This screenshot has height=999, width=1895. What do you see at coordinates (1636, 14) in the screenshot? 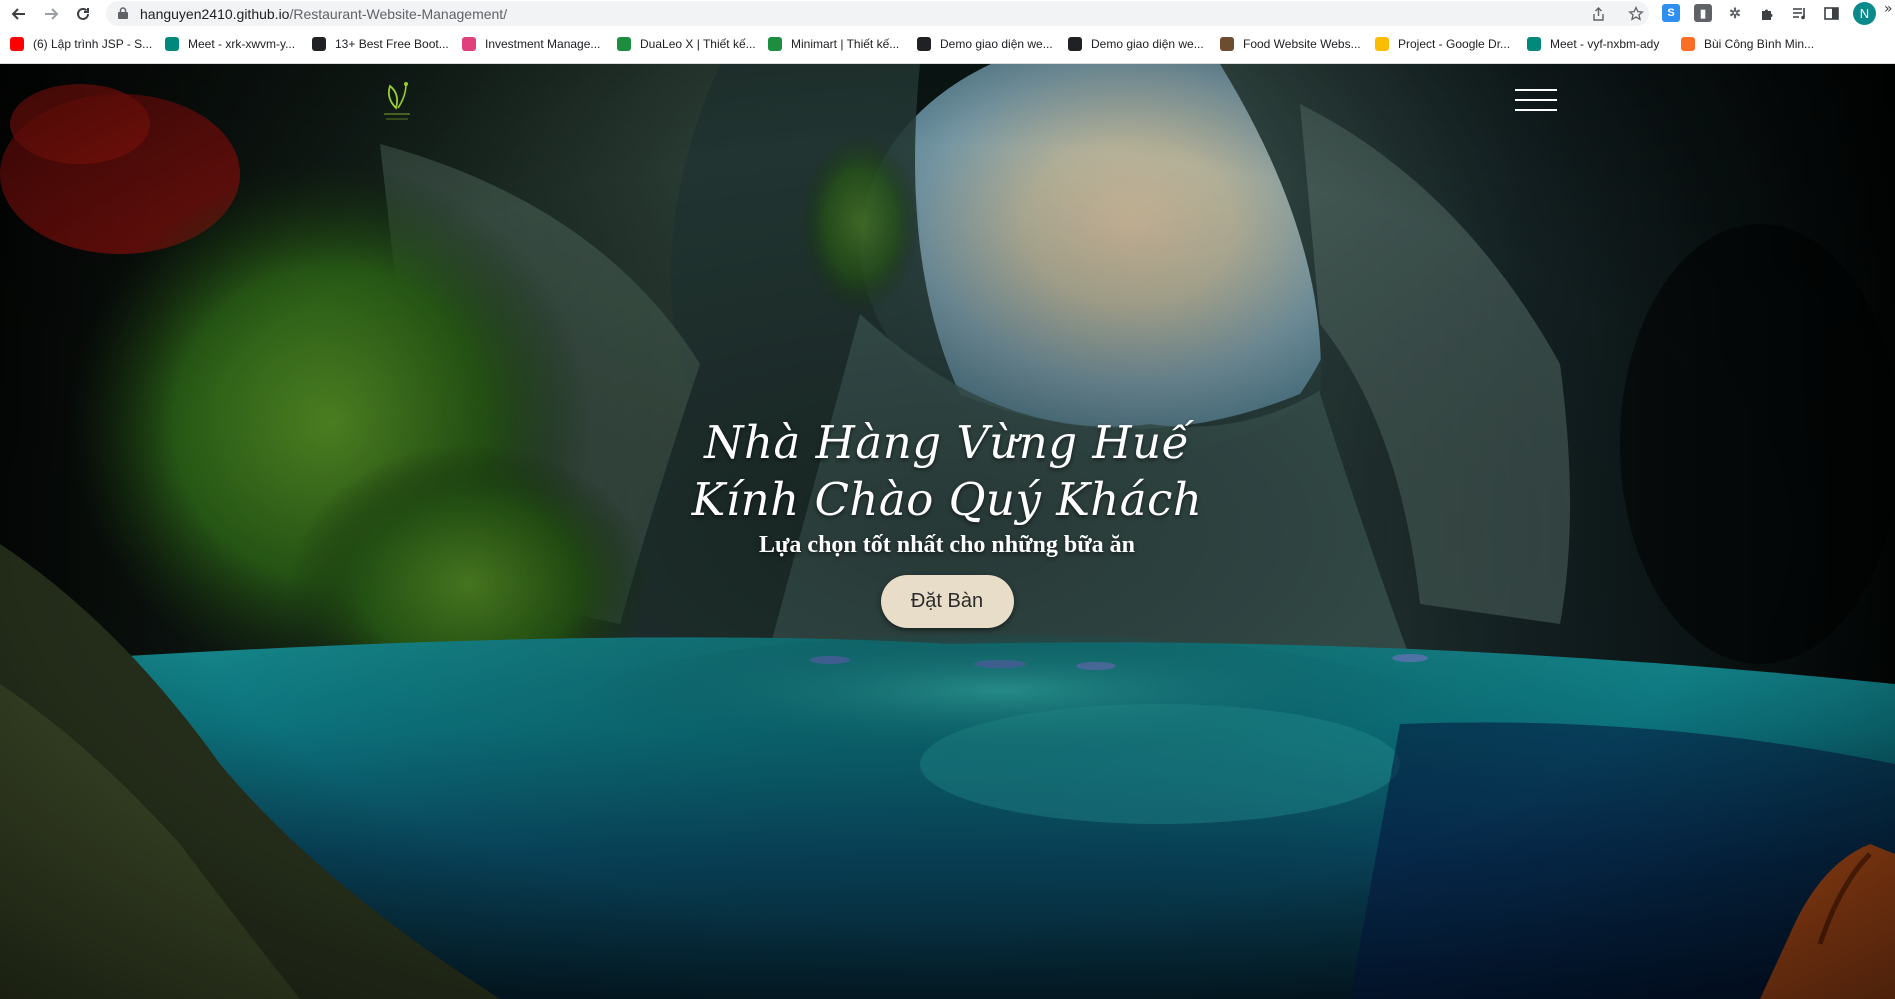
I see `bookmark-star-icon` at bounding box center [1636, 14].